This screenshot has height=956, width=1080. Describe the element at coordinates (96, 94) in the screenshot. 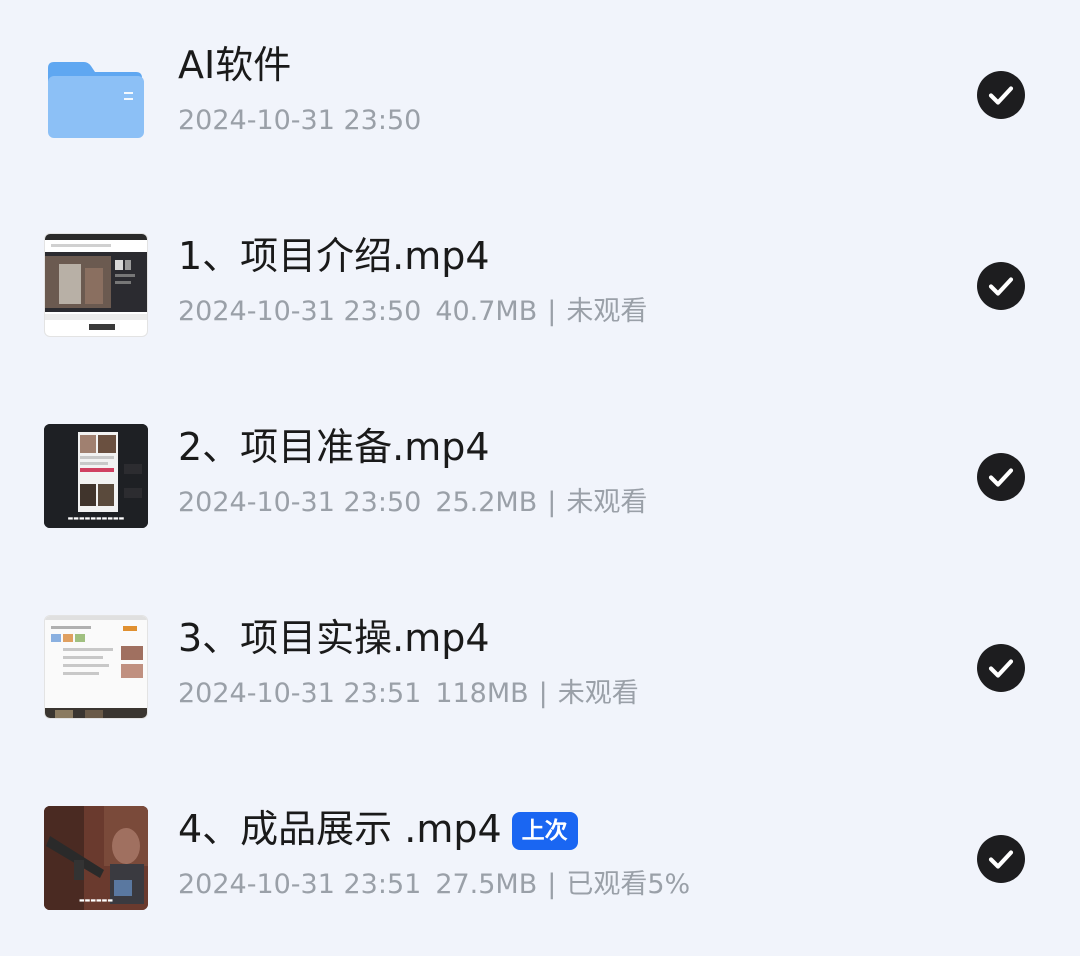

I see `folder-icon` at that location.